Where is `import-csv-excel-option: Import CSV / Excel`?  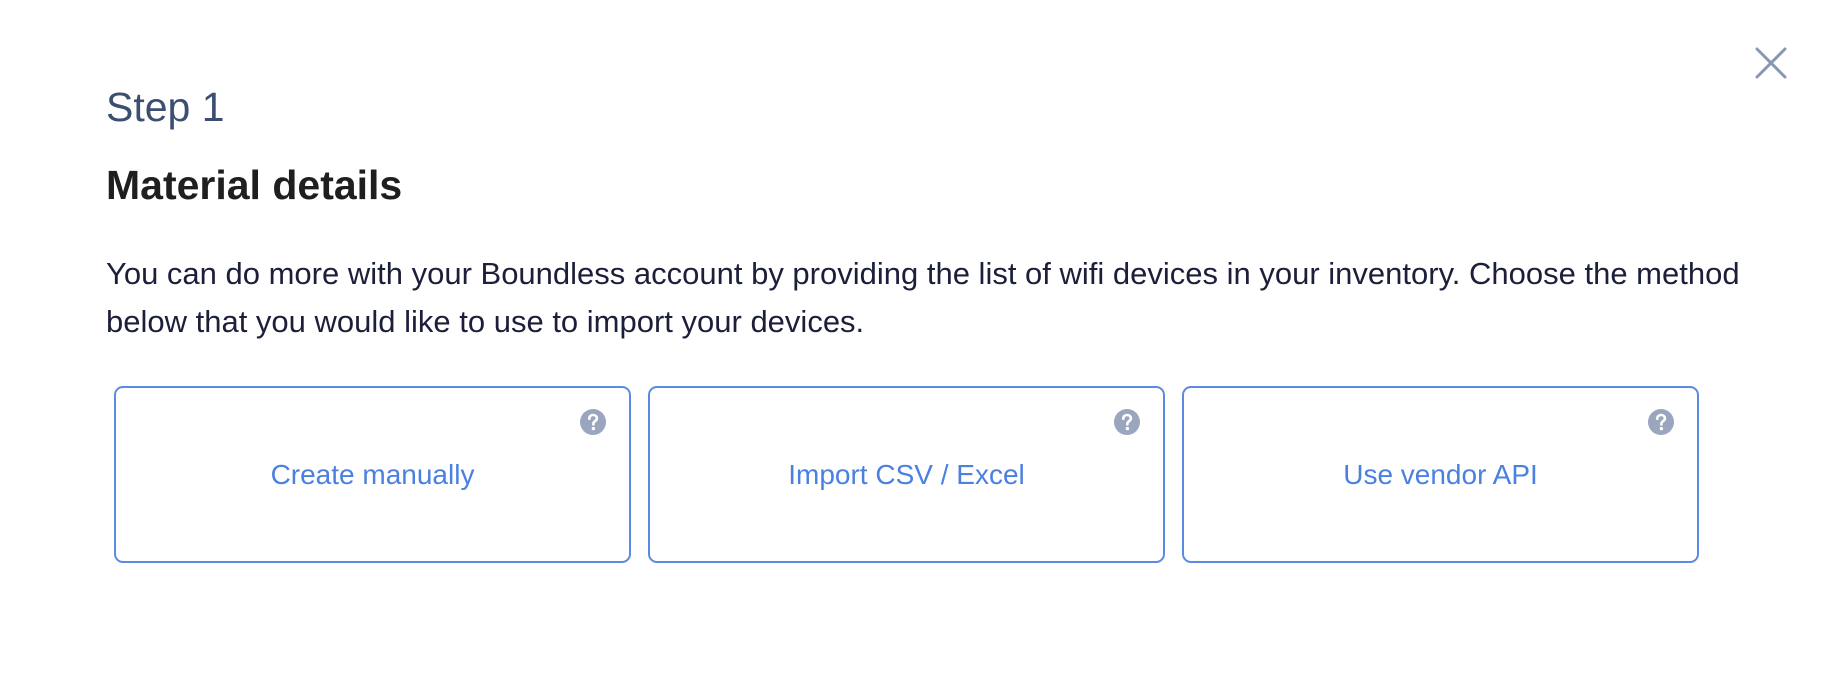
import-csv-excel-option: Import CSV / Excel is located at coordinates (906, 474).